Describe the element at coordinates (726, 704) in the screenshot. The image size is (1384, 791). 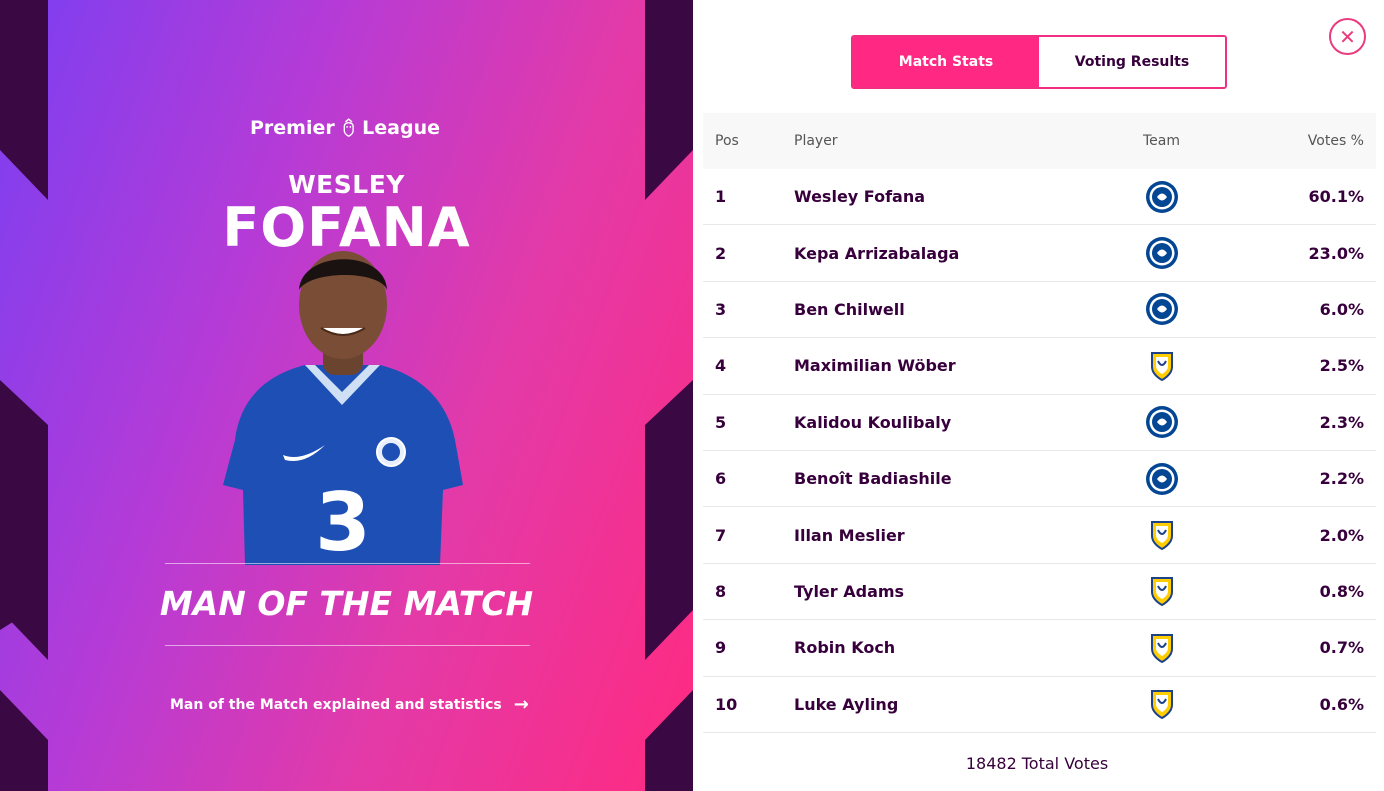
I see `row-pos: 10` at that location.